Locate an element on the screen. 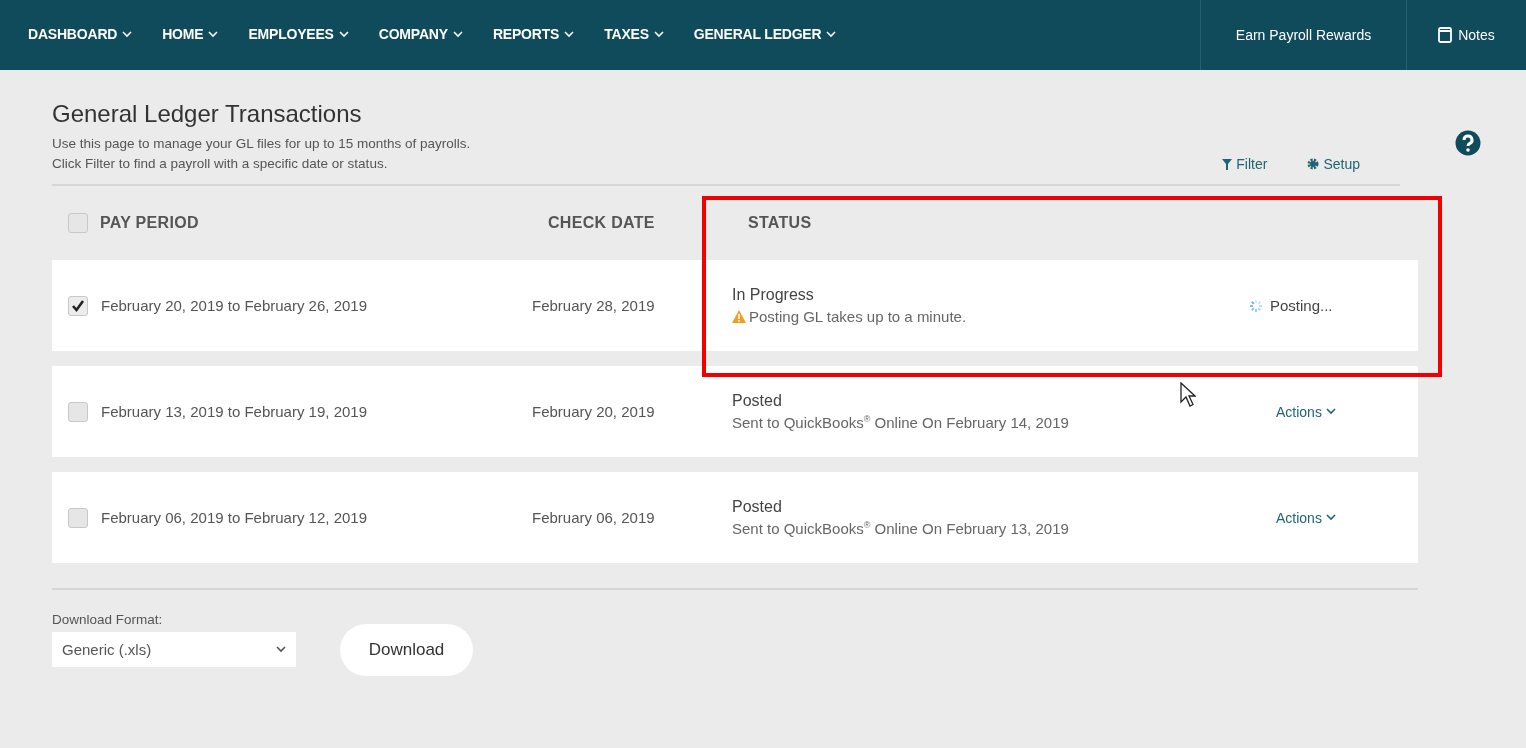 The image size is (1526, 748). filter-button: Filter is located at coordinates (1245, 164).